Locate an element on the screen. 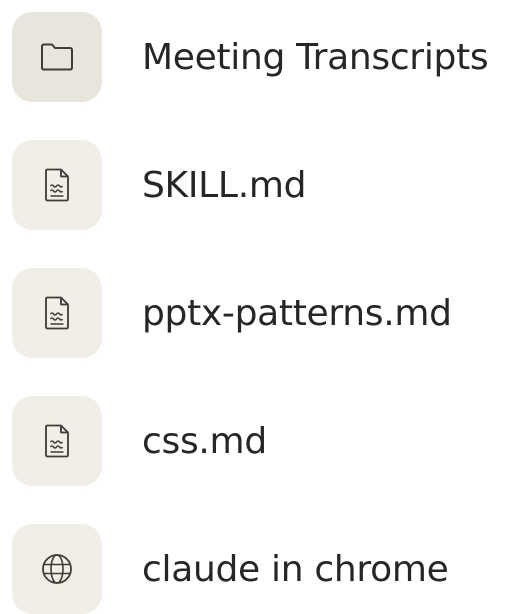 The image size is (530, 614). list-item-css-md: css.md is located at coordinates (267, 441).